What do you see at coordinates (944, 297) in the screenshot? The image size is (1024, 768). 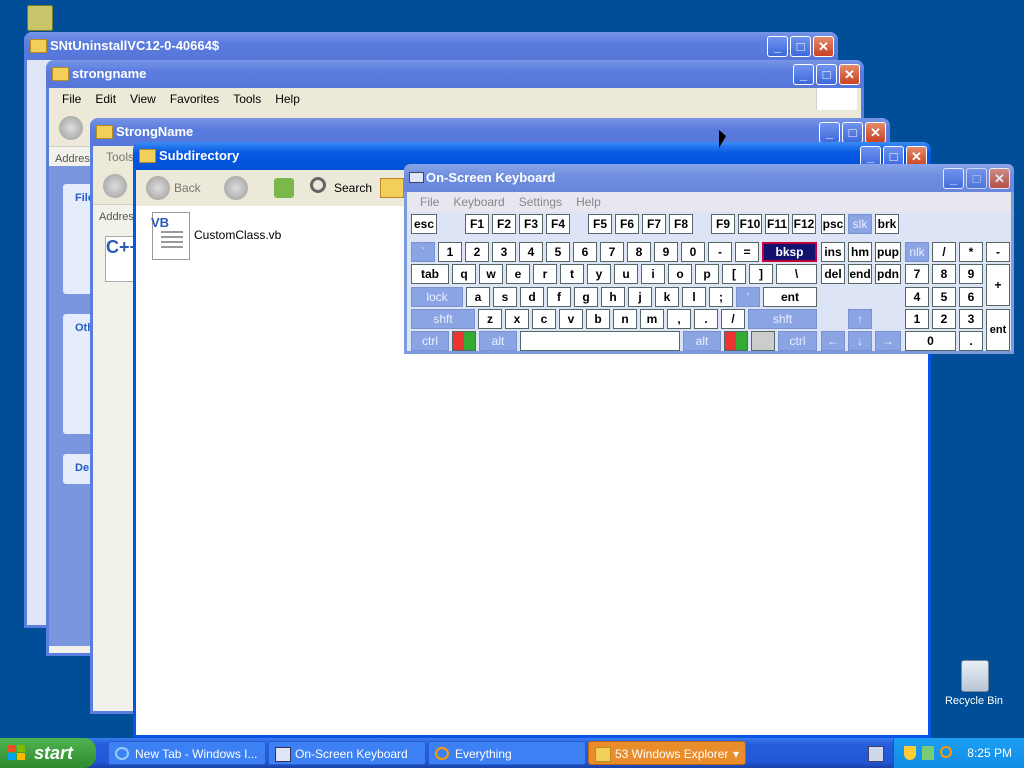 I see `key: 5` at bounding box center [944, 297].